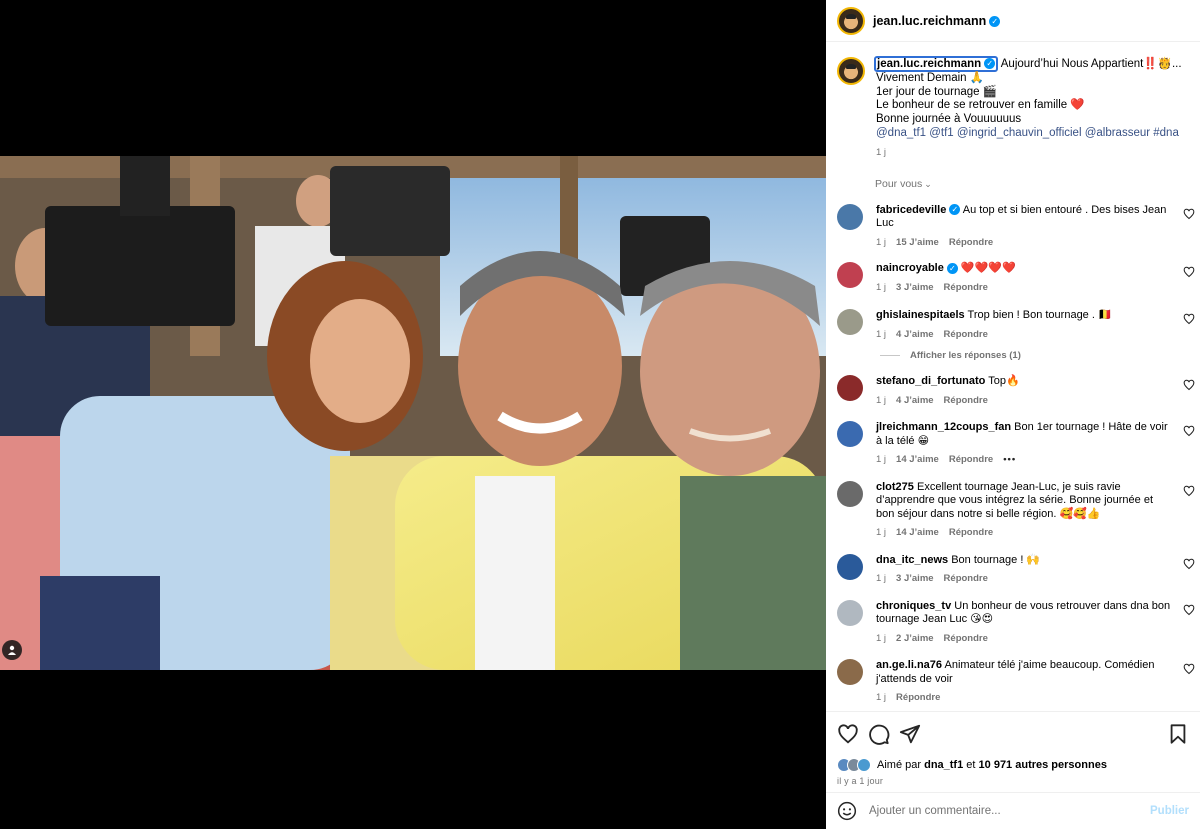 This screenshot has height=829, width=1200. I want to click on likes-count: 10 971 autres personnes, so click(1043, 765).